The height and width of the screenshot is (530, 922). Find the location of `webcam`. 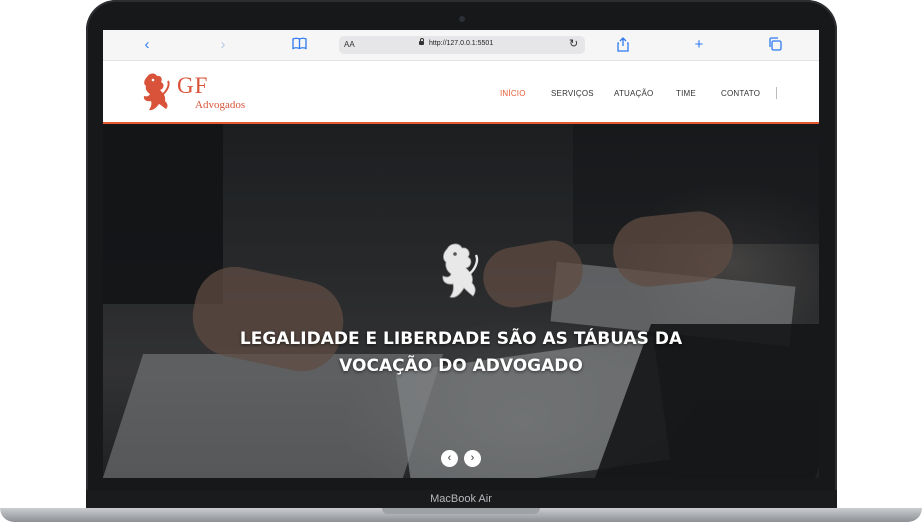

webcam is located at coordinates (462, 19).